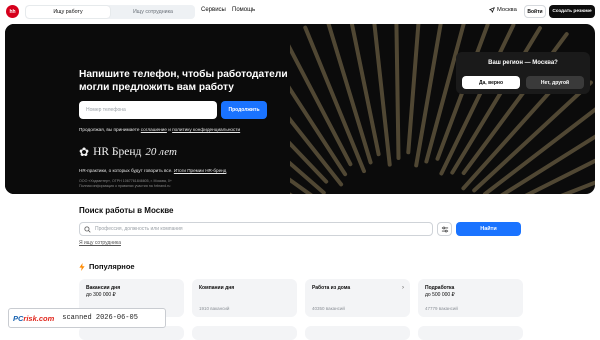 Image resolution: width=600 pixels, height=340 pixels. I want to click on sliders-icon, so click(444, 229).